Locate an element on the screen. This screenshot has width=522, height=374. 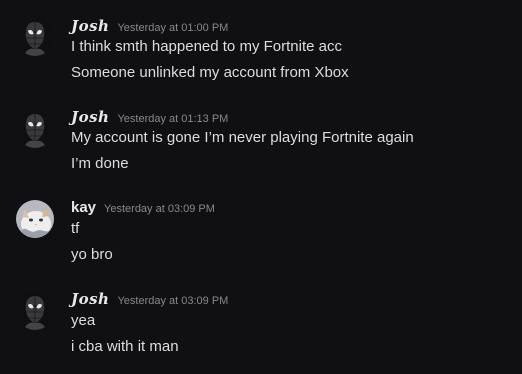
timestamp: Yesterday at 01:13 PM is located at coordinates (172, 119).